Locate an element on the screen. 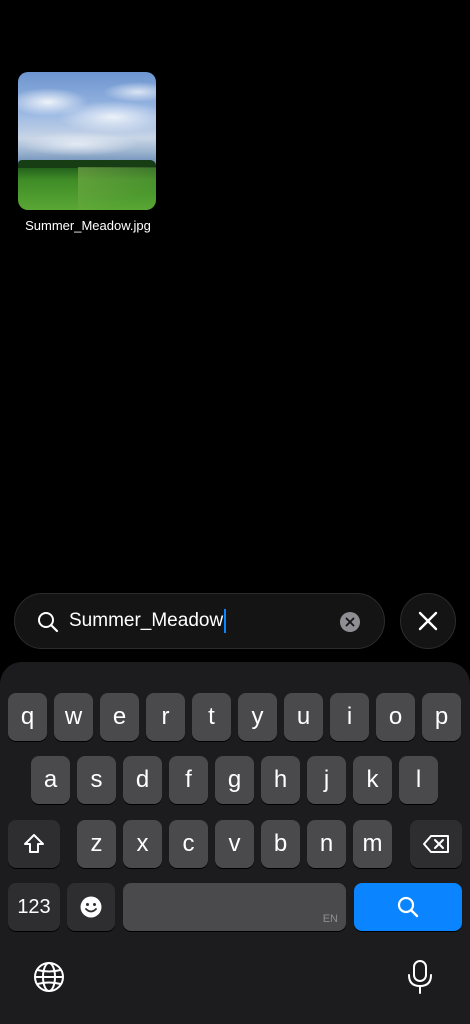 This screenshot has height=1024, width=470. clear-icon is located at coordinates (350, 622).